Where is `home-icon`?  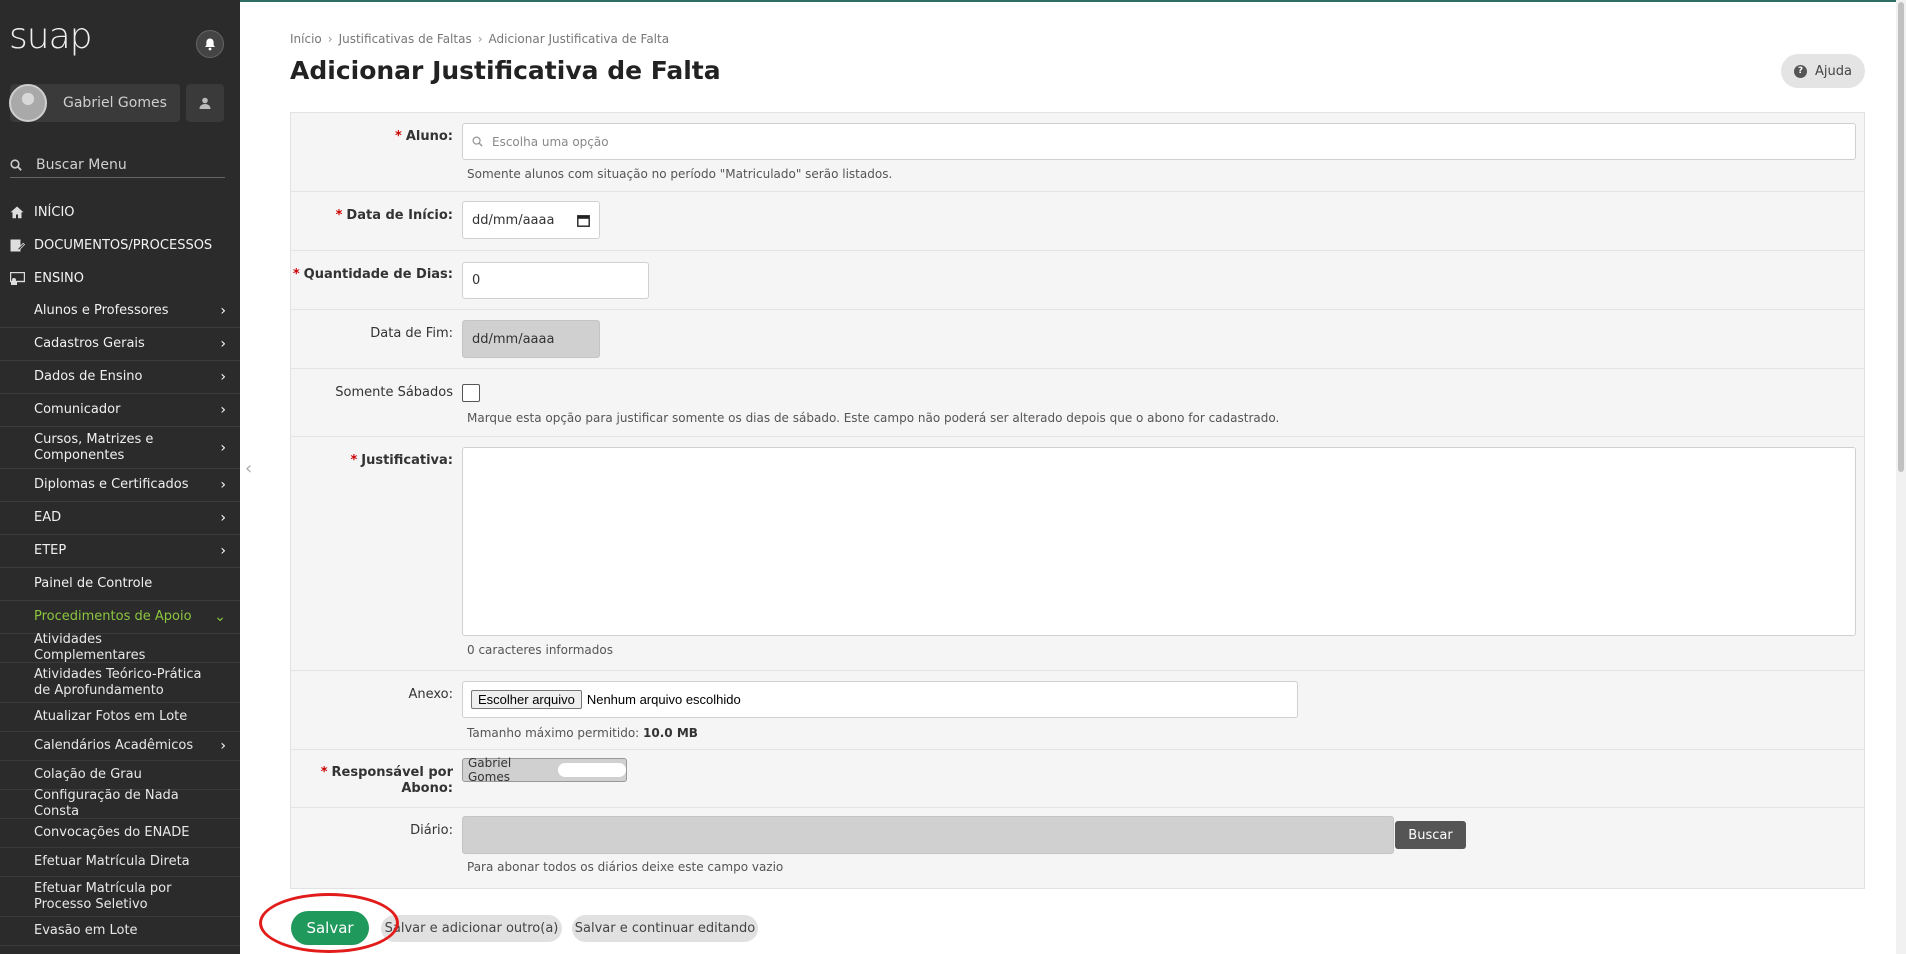 home-icon is located at coordinates (18, 213).